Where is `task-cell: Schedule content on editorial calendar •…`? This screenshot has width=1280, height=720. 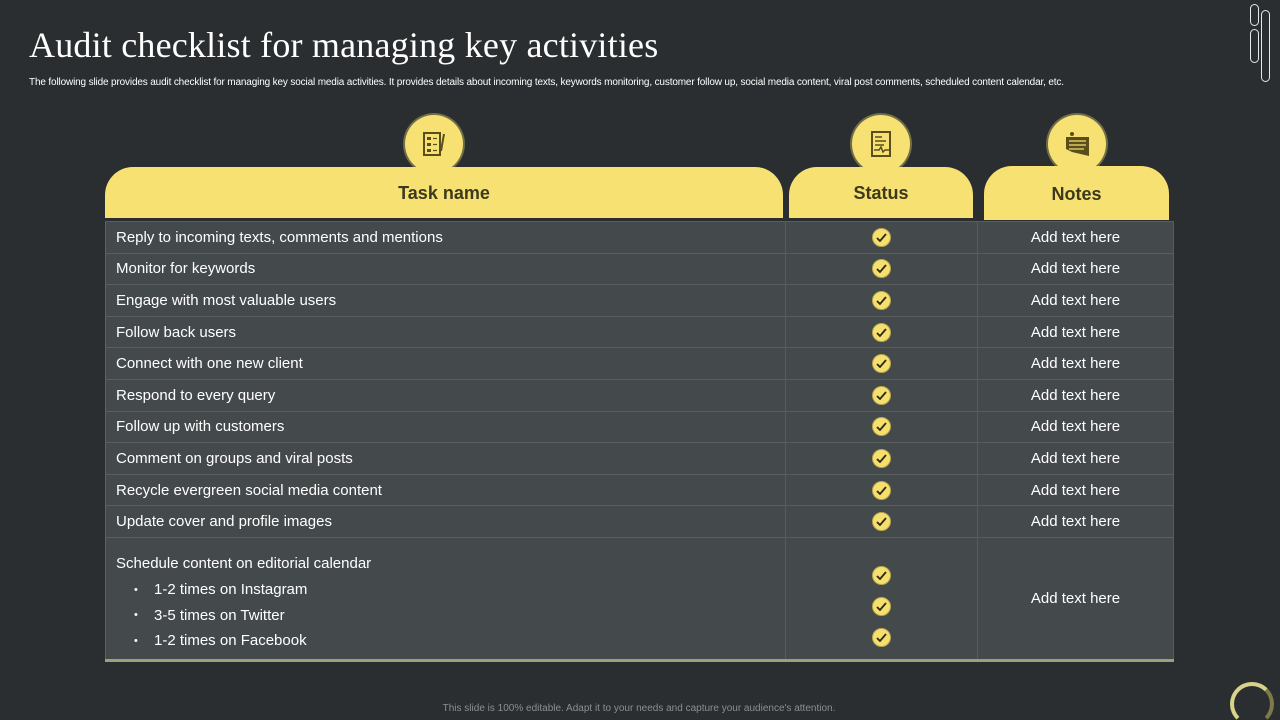 task-cell: Schedule content on editorial calendar •… is located at coordinates (445, 598).